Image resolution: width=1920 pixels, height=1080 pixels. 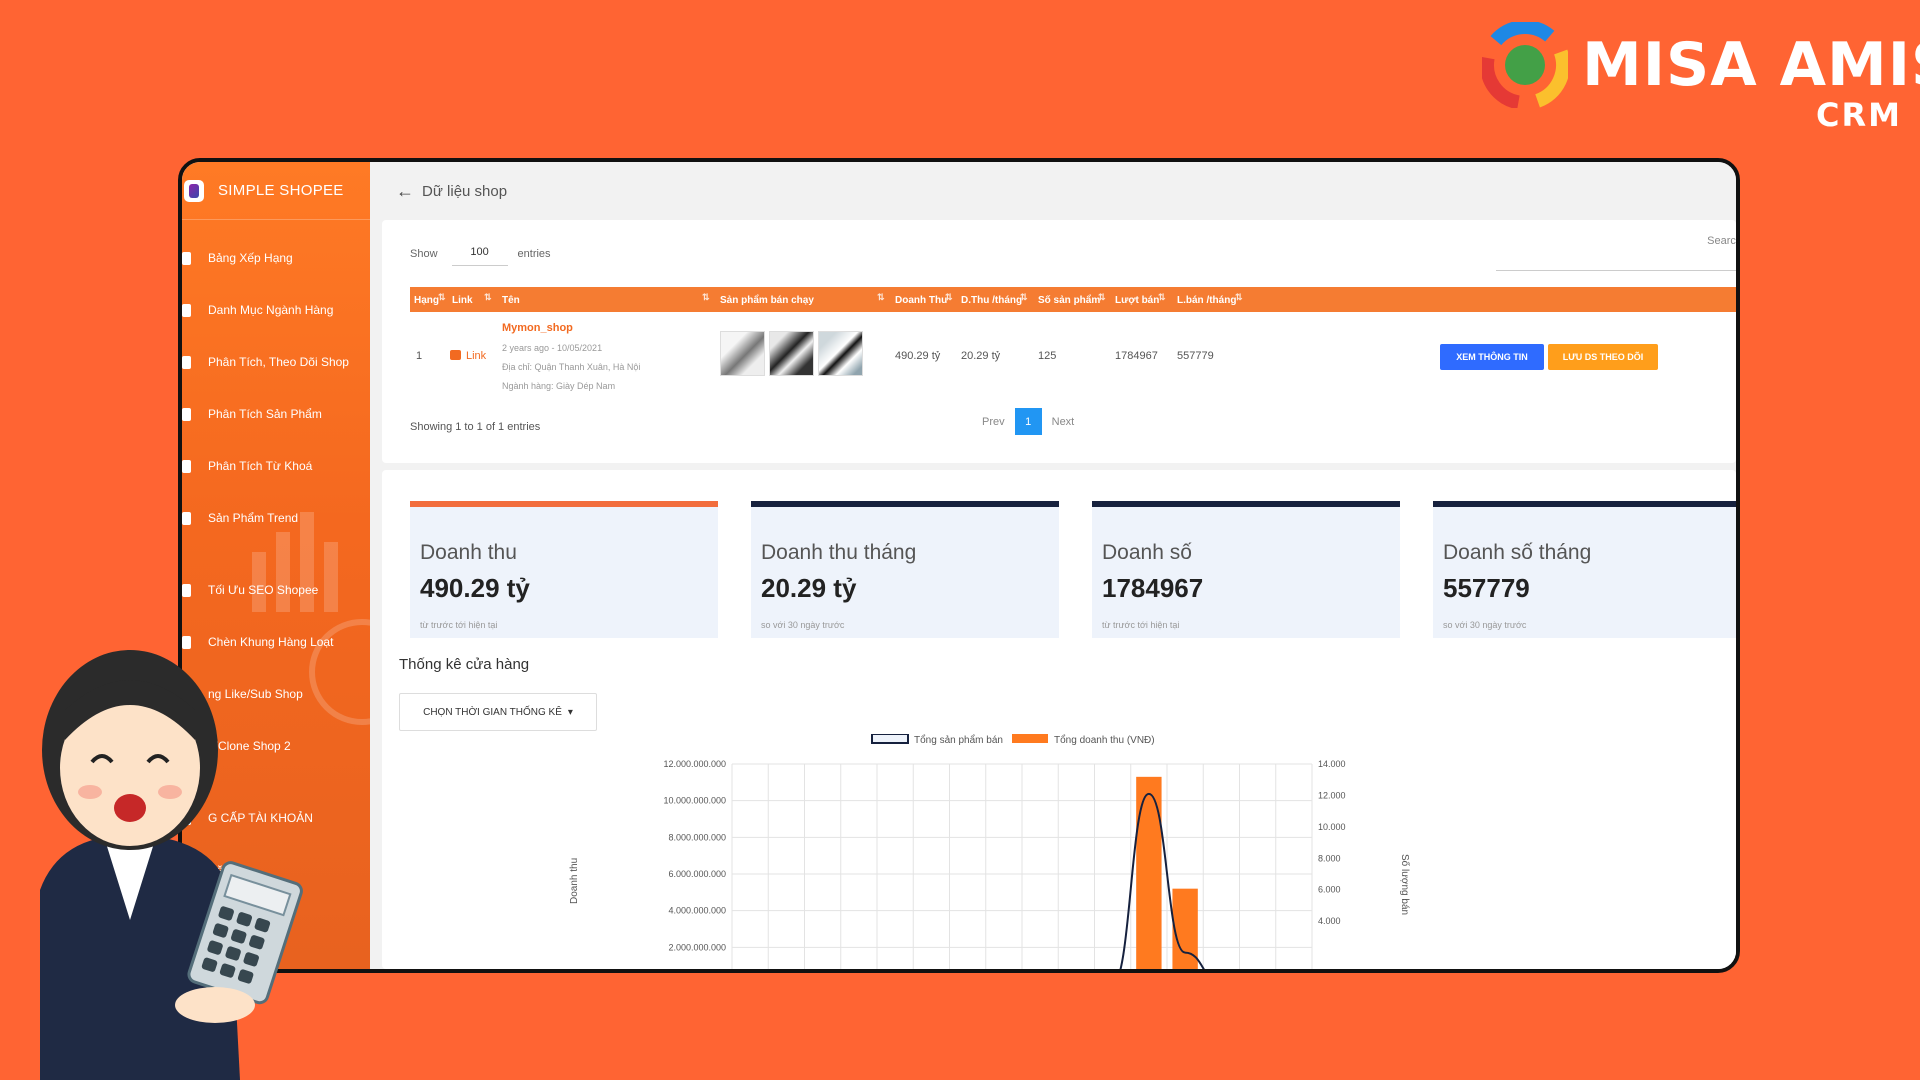 What do you see at coordinates (1147, 552) in the screenshot?
I see `stat-label: Doanh số` at bounding box center [1147, 552].